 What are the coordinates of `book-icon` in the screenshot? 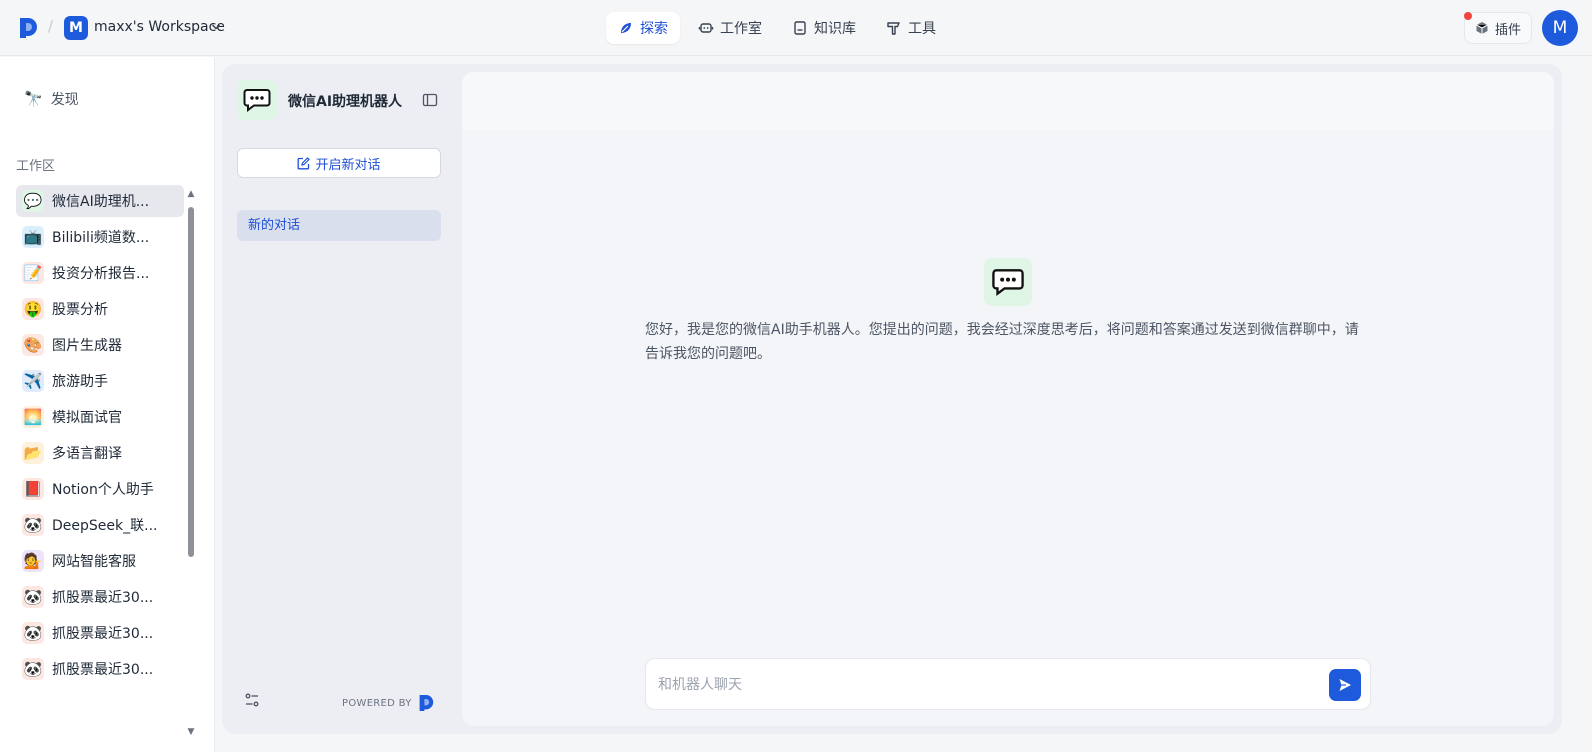 It's located at (800, 28).